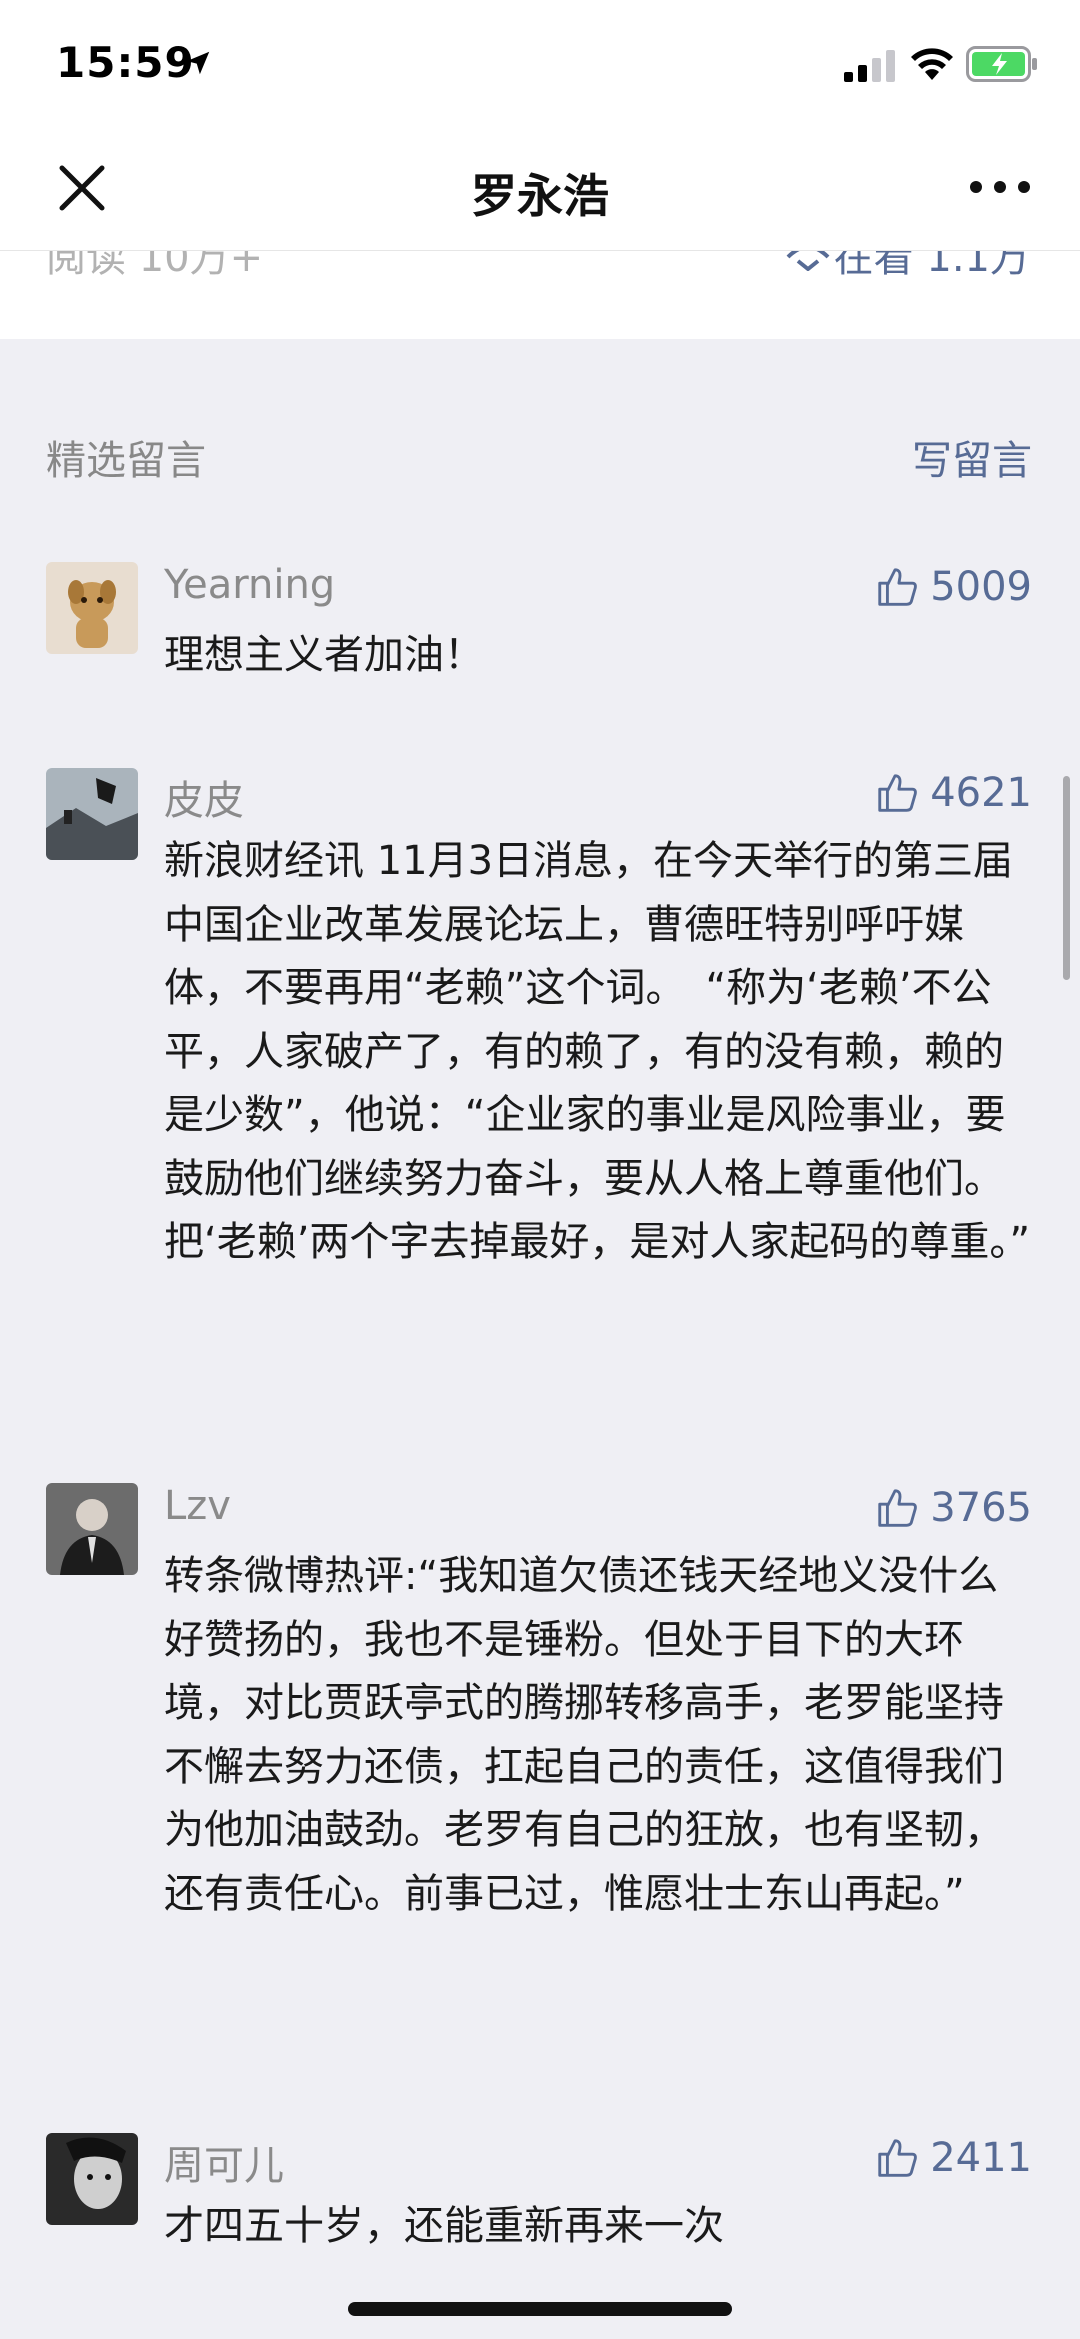 Image resolution: width=1080 pixels, height=2339 pixels. Describe the element at coordinates (126, 461) in the screenshot. I see `featured-comments-title: 精选留言` at that location.